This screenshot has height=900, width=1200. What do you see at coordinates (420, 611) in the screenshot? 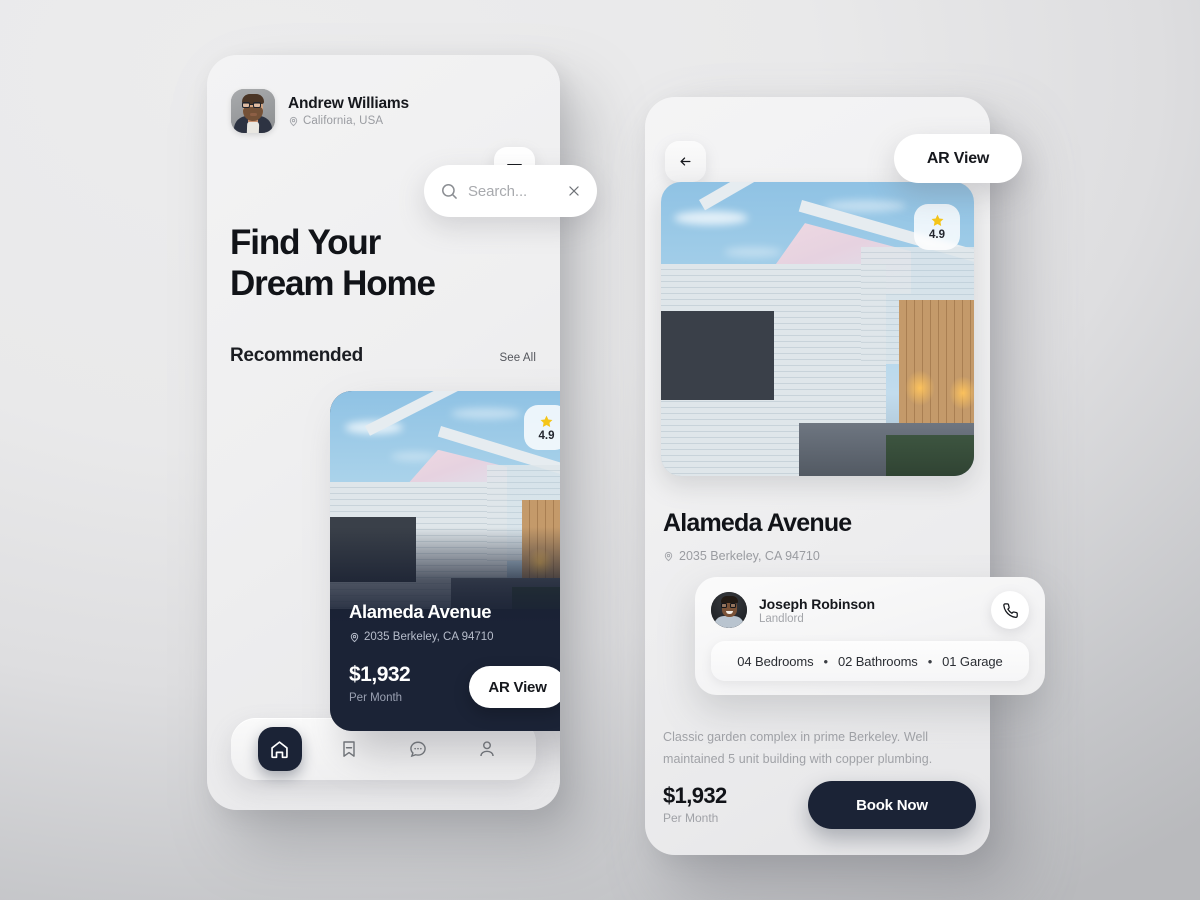
I see `property-name: Alameda Avenue` at bounding box center [420, 611].